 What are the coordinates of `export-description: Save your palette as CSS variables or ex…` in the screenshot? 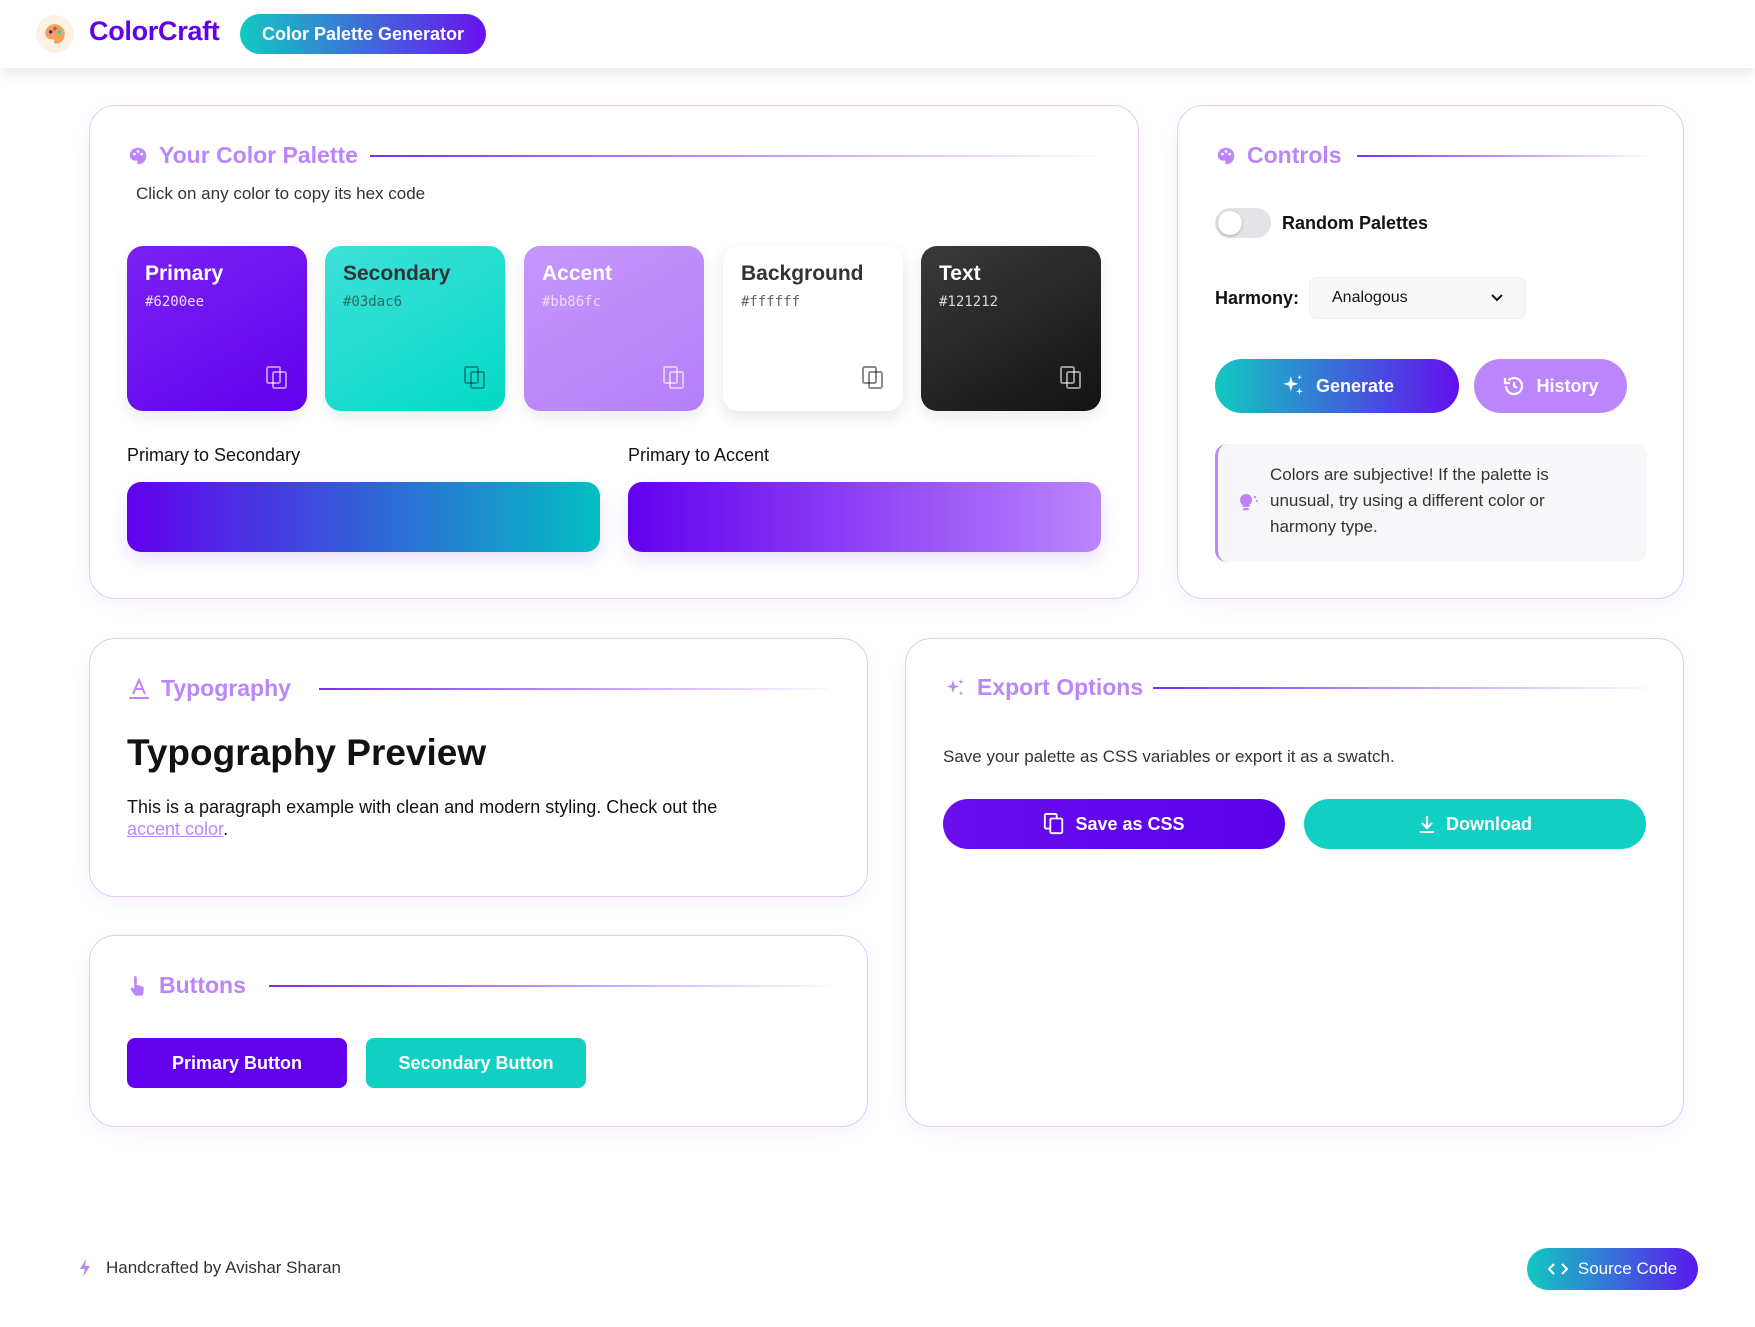 It's located at (1169, 756).